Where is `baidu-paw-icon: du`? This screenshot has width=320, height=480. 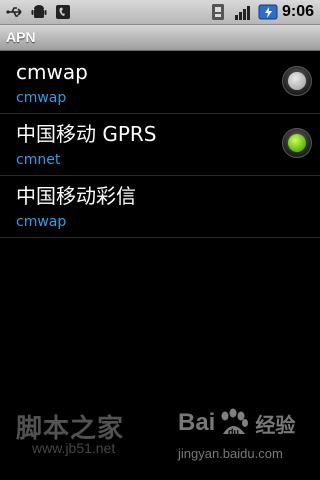
baidu-paw-icon: du is located at coordinates (234, 423).